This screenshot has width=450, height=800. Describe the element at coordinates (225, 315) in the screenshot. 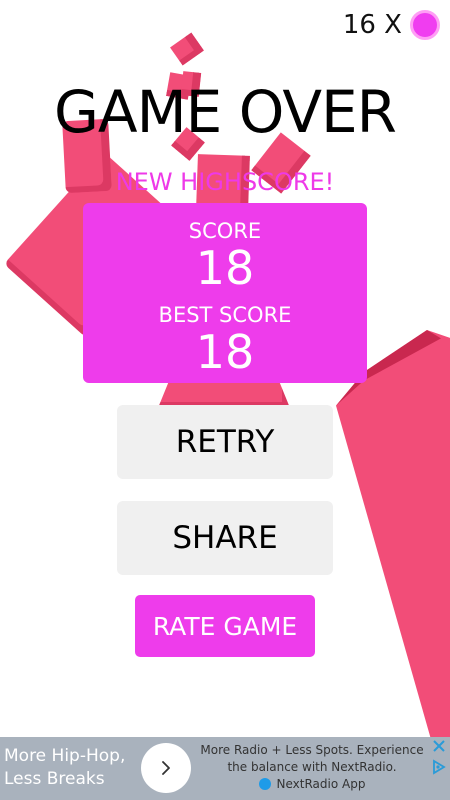

I see `best-score-label: BEST SCORE` at that location.